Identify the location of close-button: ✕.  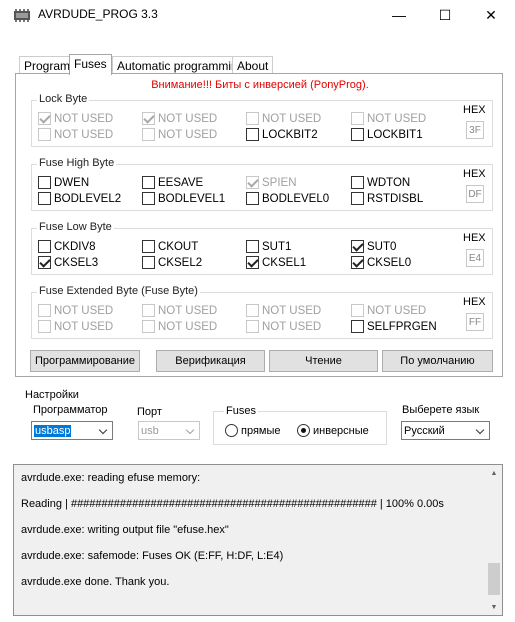
(491, 15).